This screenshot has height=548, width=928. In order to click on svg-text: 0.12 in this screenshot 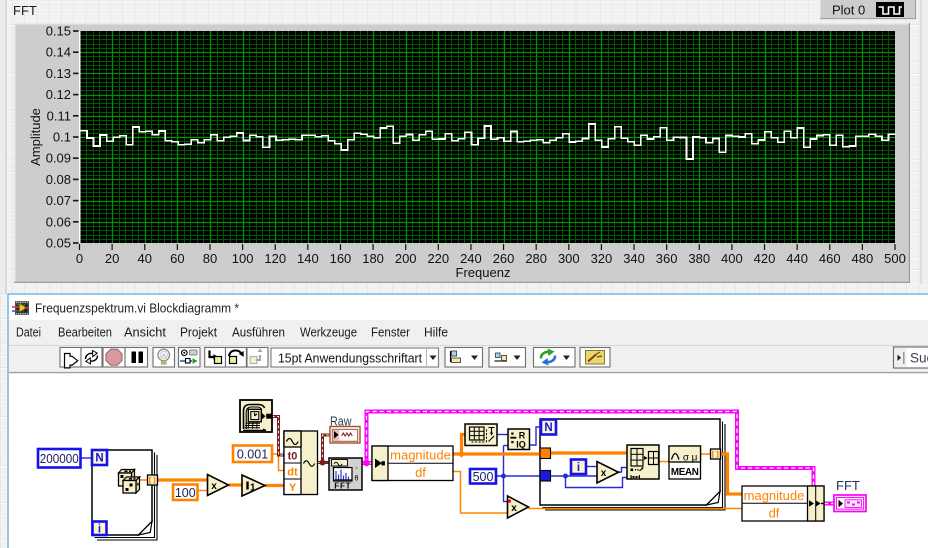, I will do `click(58, 94)`.